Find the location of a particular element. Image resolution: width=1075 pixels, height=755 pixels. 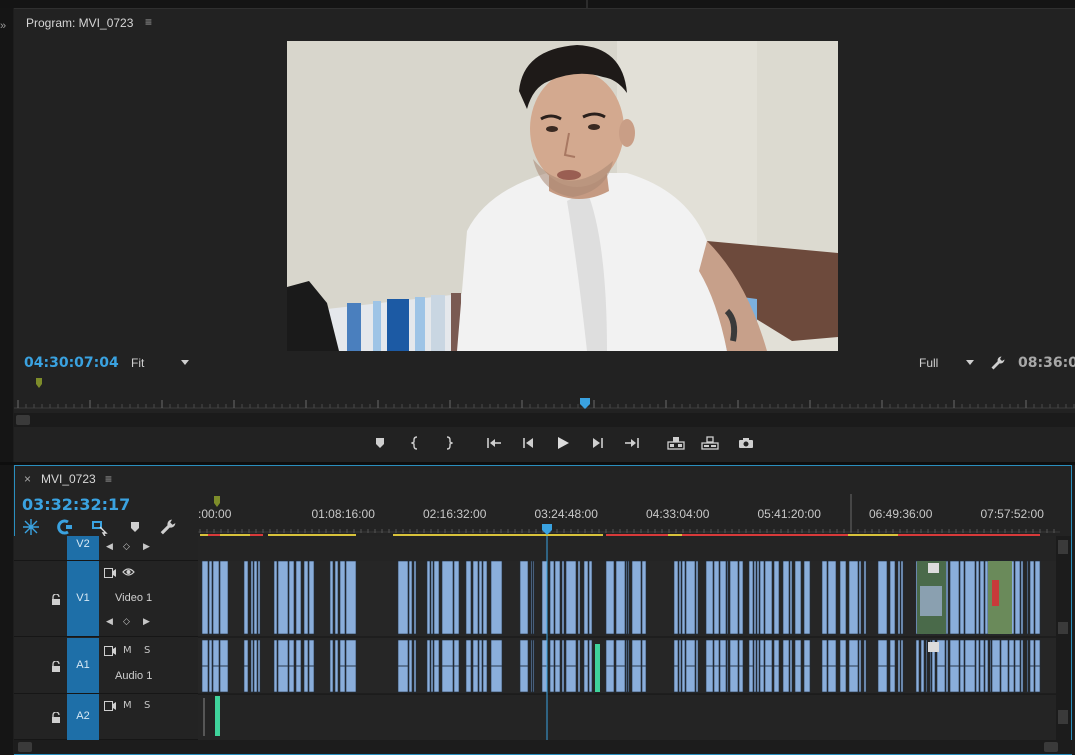

marker-icon is located at coordinates (135, 527).